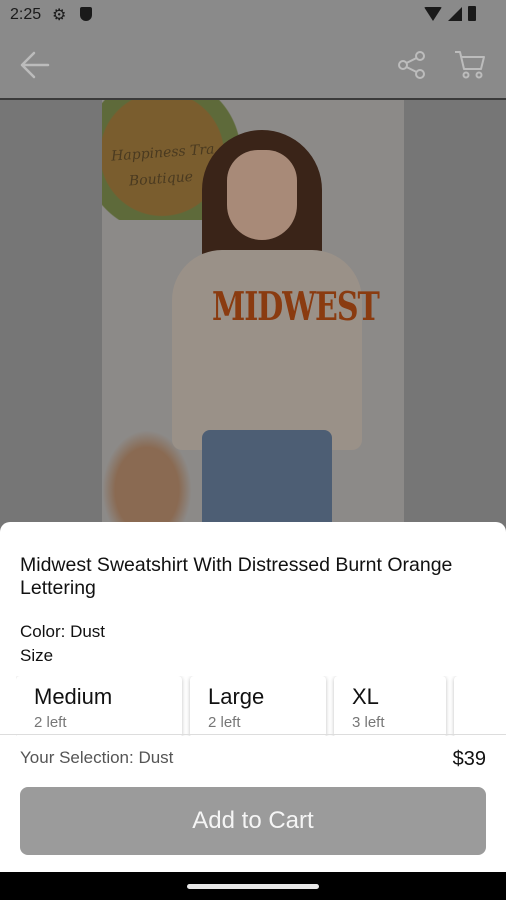 The width and height of the screenshot is (506, 900). I want to click on size-options: Medium 2 left Large 2 left XL 3 left, so click(261, 706).